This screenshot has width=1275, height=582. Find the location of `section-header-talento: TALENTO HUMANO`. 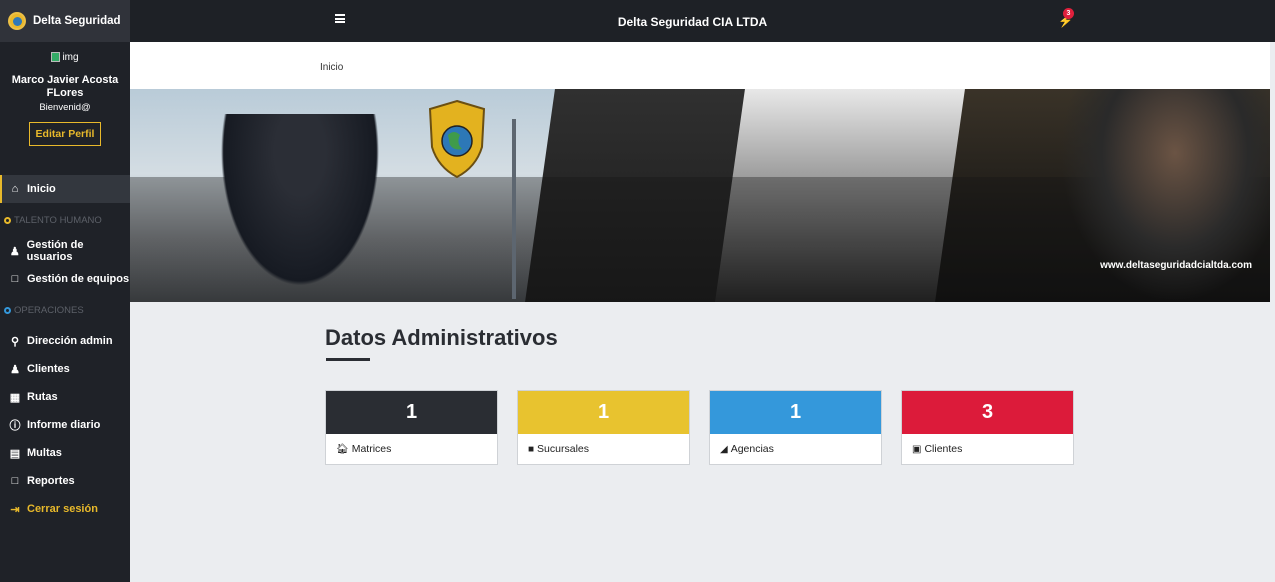

section-header-talento: TALENTO HUMANO is located at coordinates (65, 220).